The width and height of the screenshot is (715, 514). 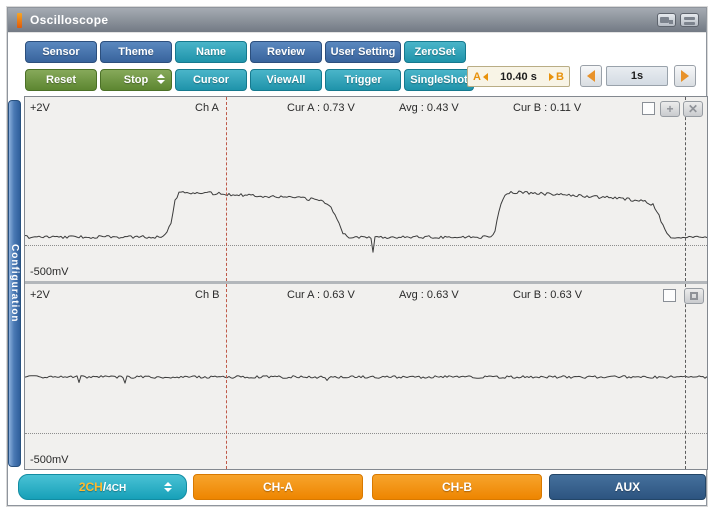 I want to click on sensor-button: Sensor, so click(x=61, y=52).